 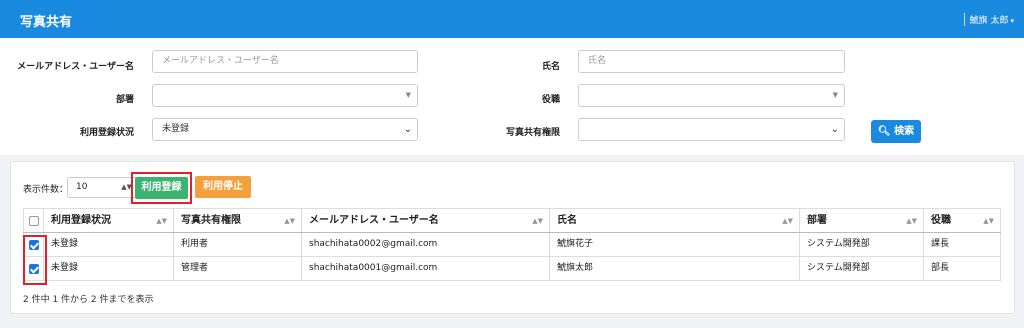 I want to click on role-select: ▼, so click(x=711, y=95).